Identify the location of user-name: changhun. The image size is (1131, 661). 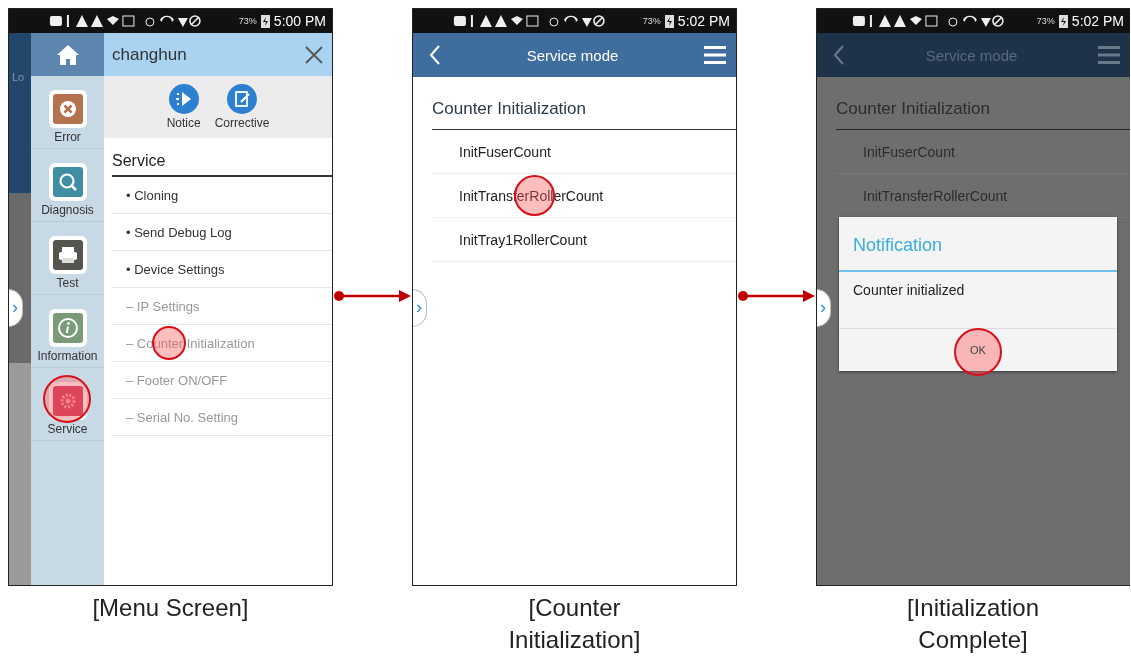
(150, 54).